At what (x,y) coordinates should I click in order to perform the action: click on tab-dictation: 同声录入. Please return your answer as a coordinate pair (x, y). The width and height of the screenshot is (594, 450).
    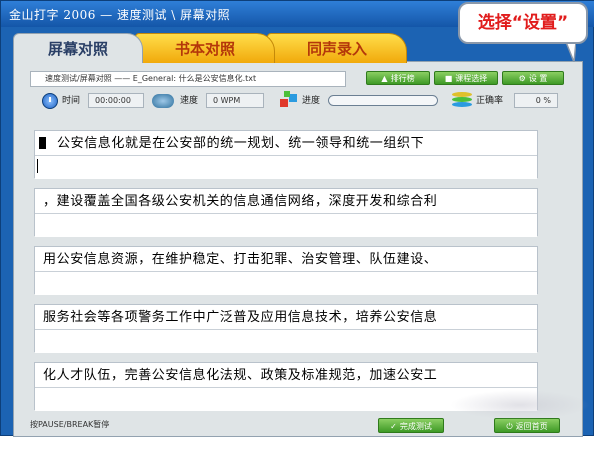
    Looking at the image, I should click on (337, 48).